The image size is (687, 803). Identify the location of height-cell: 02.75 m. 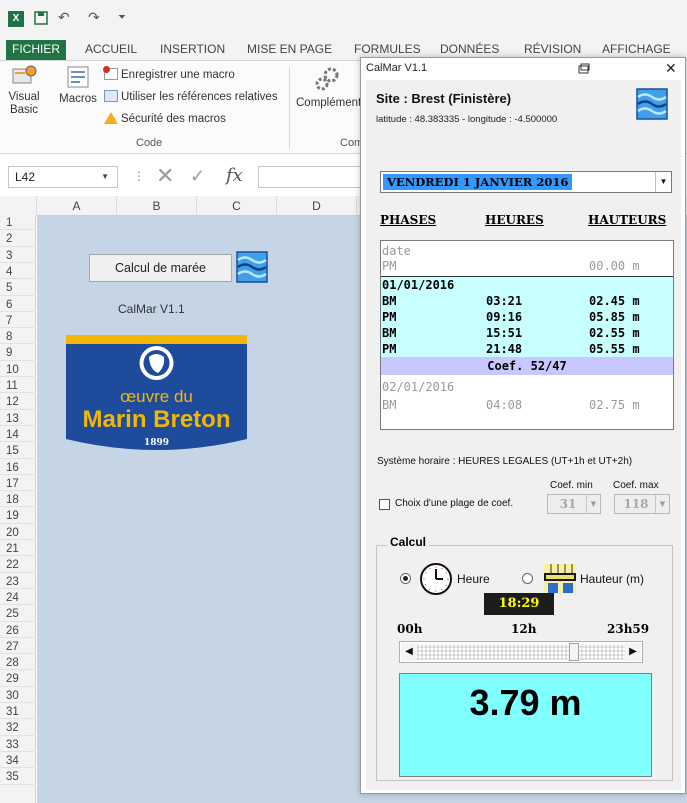
(614, 405).